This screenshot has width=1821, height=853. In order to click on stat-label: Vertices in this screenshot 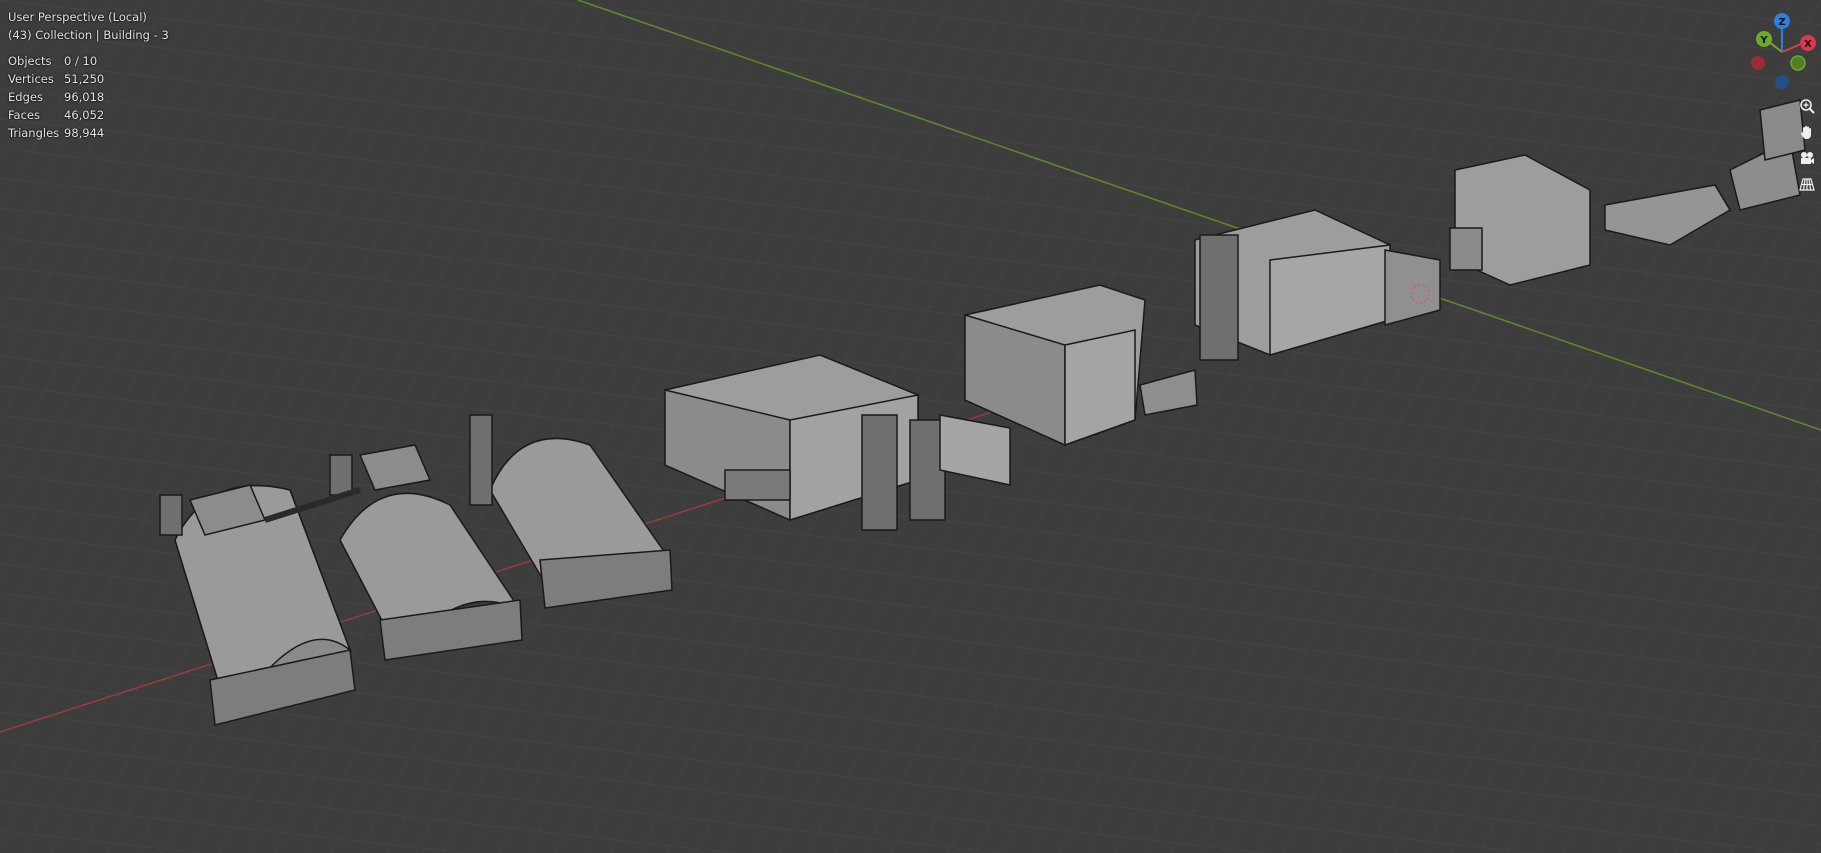, I will do `click(31, 79)`.